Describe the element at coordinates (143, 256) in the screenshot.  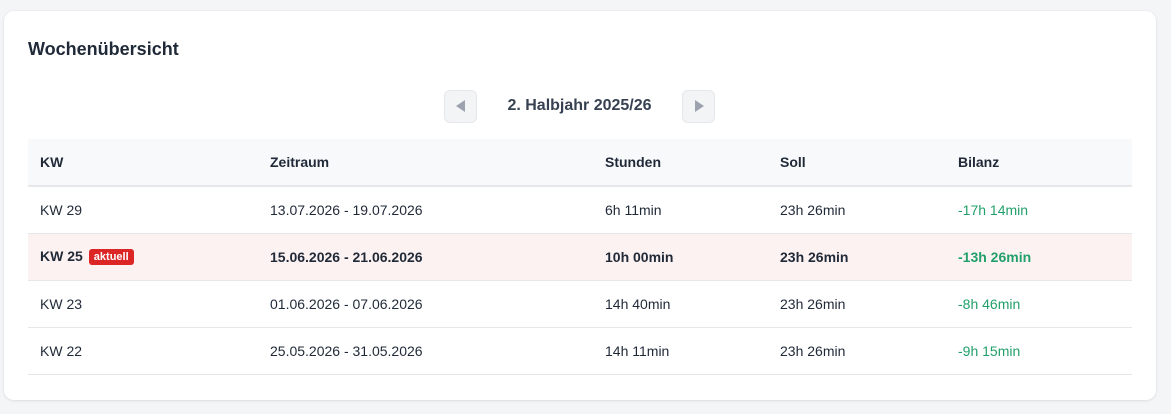
I see `kw-cell: KW 25 aktuell` at that location.